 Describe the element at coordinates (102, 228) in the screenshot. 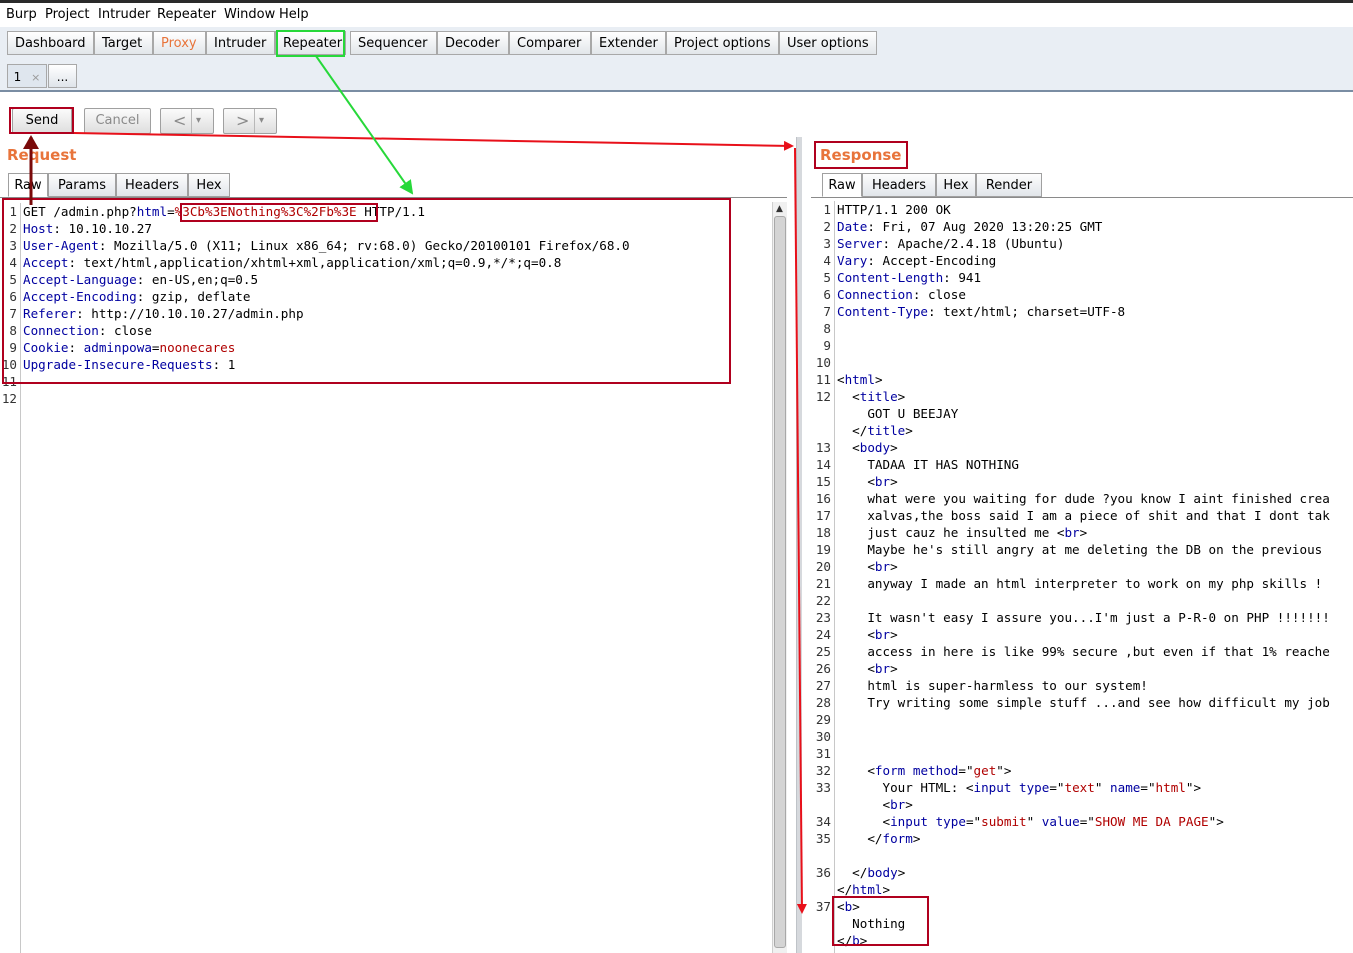

I see `code-token: : 10.10.10.27` at that location.